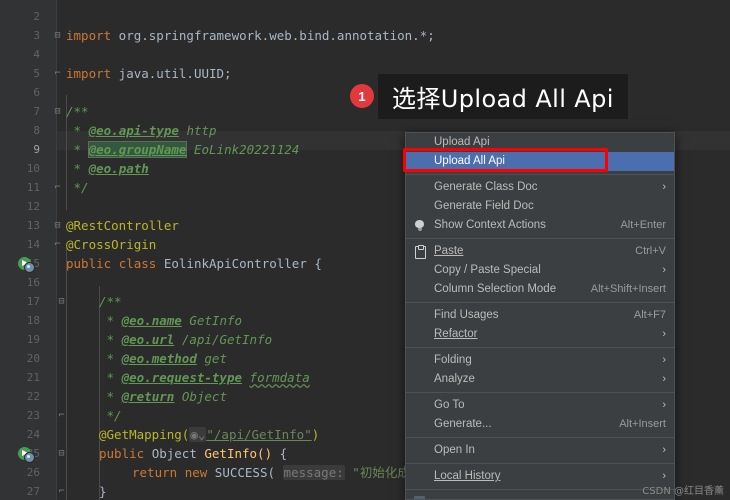  I want to click on annotation-highlight-box, so click(505, 160).